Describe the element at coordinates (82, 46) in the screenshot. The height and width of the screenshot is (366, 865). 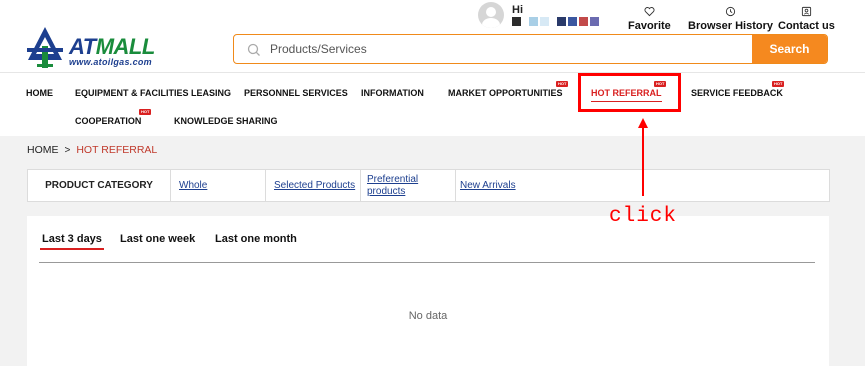
I see `logo-at: AT` at that location.